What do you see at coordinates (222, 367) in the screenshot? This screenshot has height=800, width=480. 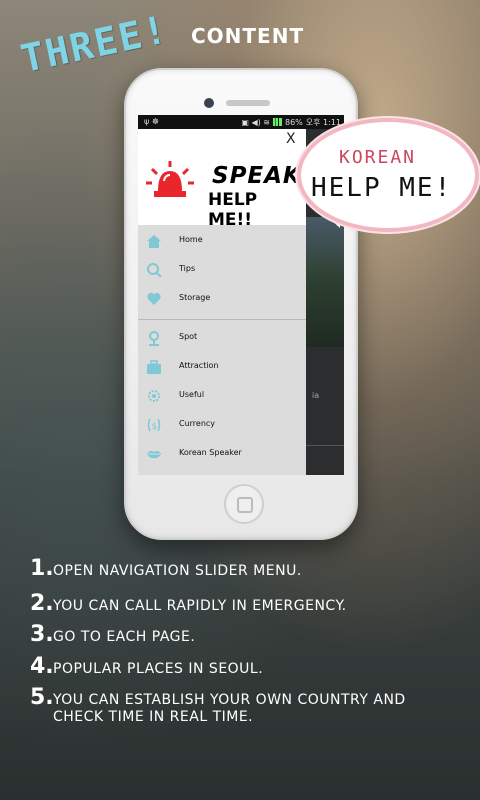 I see `menu-item-attraction: Attraction` at bounding box center [222, 367].